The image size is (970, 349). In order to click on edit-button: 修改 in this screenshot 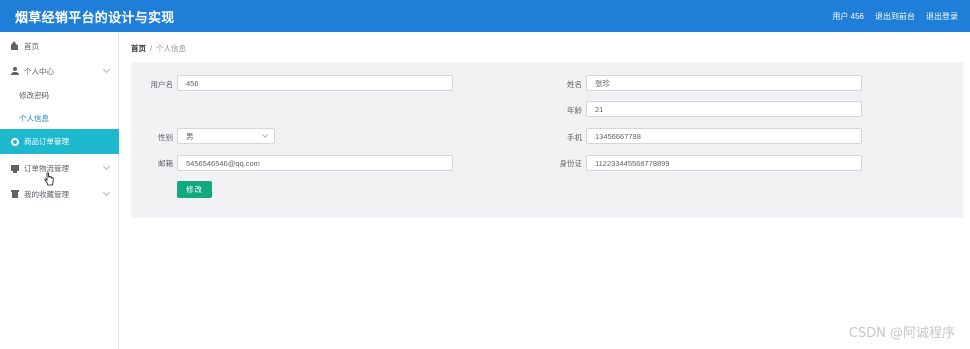, I will do `click(194, 189)`.